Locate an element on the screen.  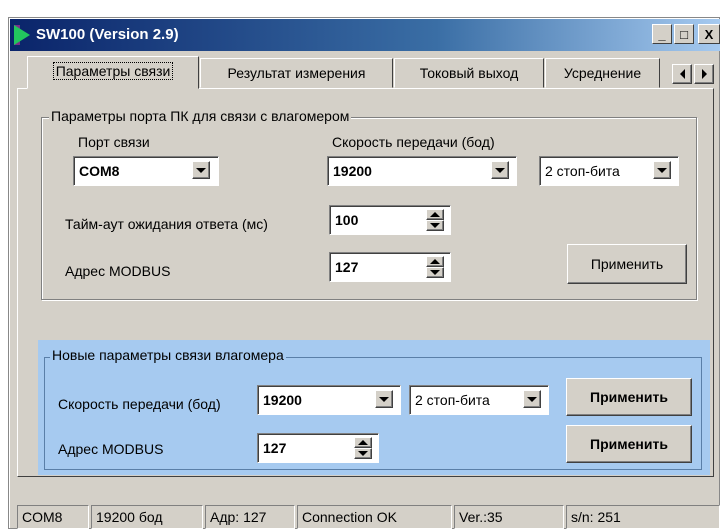
minimize-button: _ is located at coordinates (662, 34).